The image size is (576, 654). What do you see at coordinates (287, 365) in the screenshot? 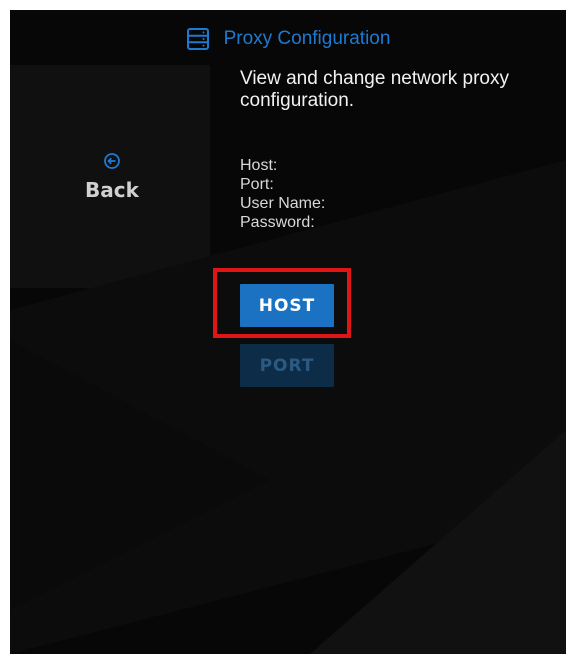
I see `port-button: PORT` at bounding box center [287, 365].